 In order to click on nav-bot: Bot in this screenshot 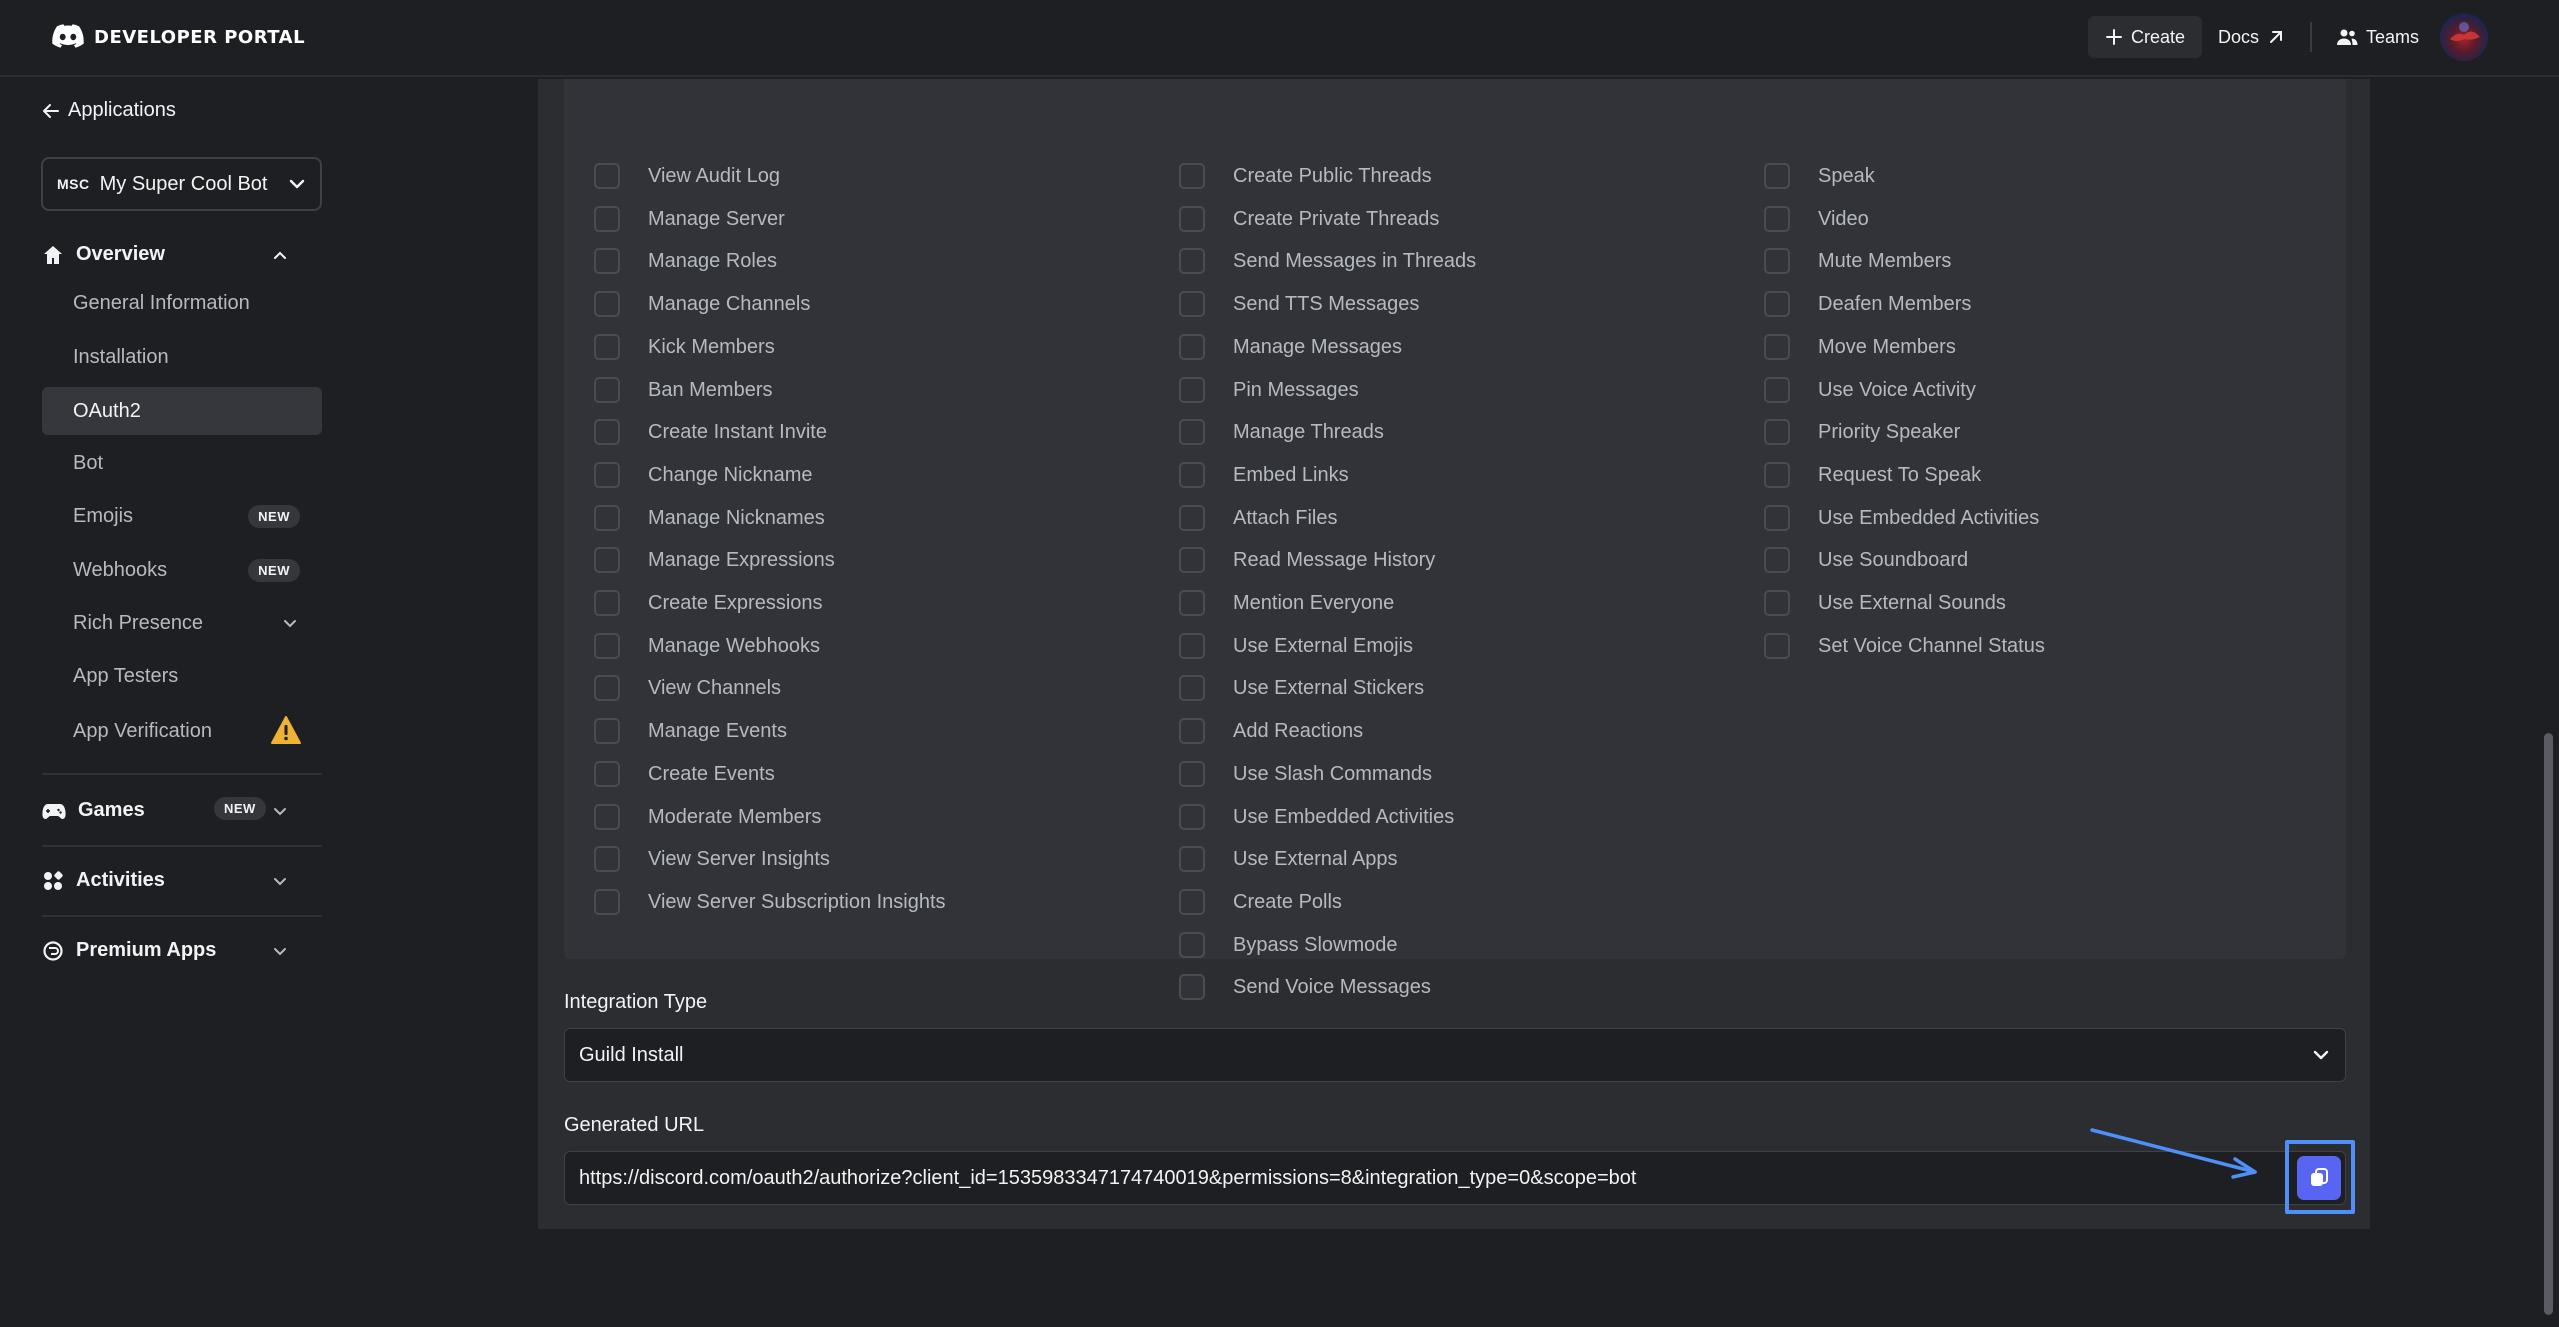, I will do `click(182, 463)`.